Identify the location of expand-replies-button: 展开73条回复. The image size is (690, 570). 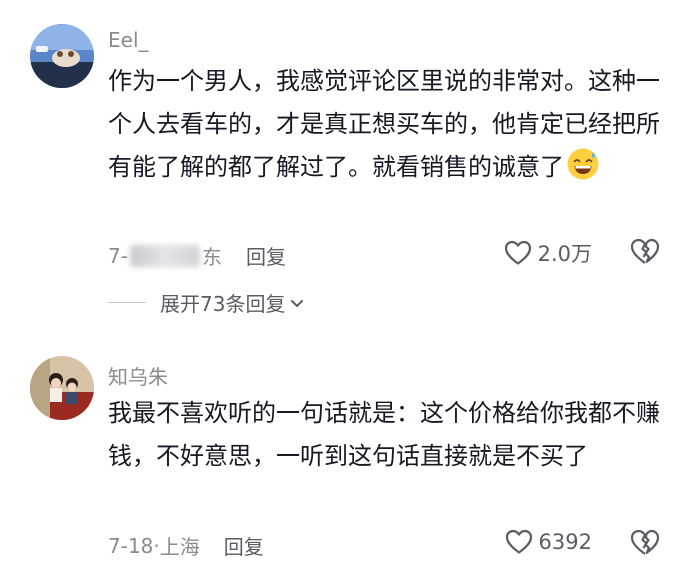
(206, 302).